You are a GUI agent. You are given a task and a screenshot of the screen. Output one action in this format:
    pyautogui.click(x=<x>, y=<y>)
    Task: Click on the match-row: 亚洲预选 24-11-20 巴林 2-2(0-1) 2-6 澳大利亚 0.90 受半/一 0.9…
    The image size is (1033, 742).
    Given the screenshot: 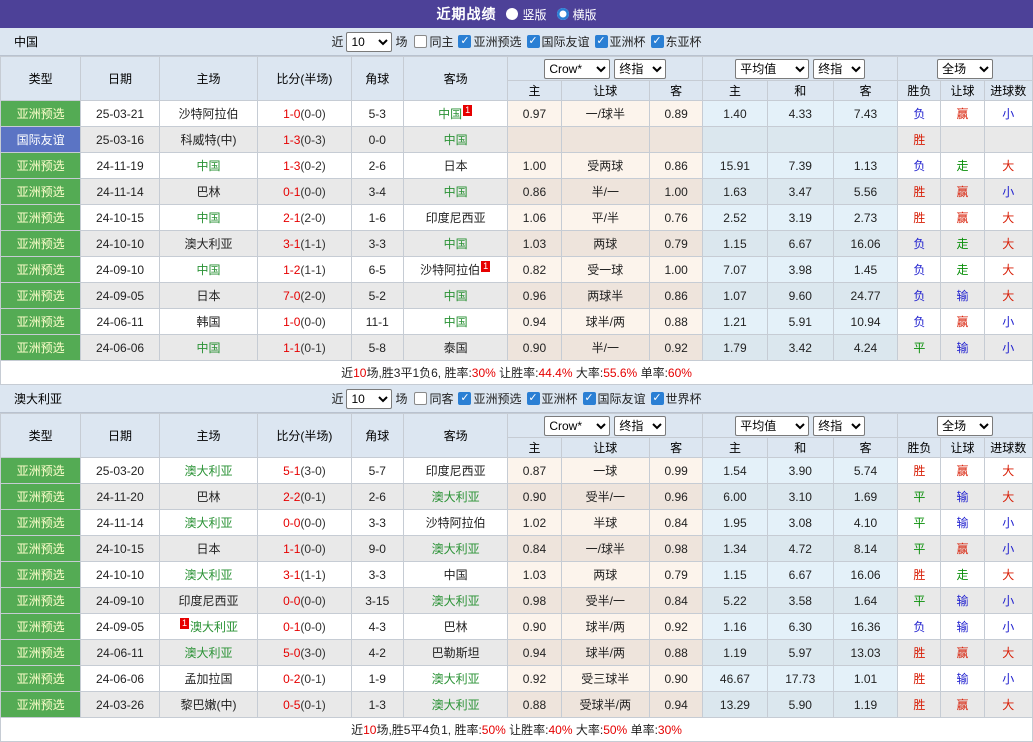 What is the action you would take?
    pyautogui.click(x=516, y=496)
    